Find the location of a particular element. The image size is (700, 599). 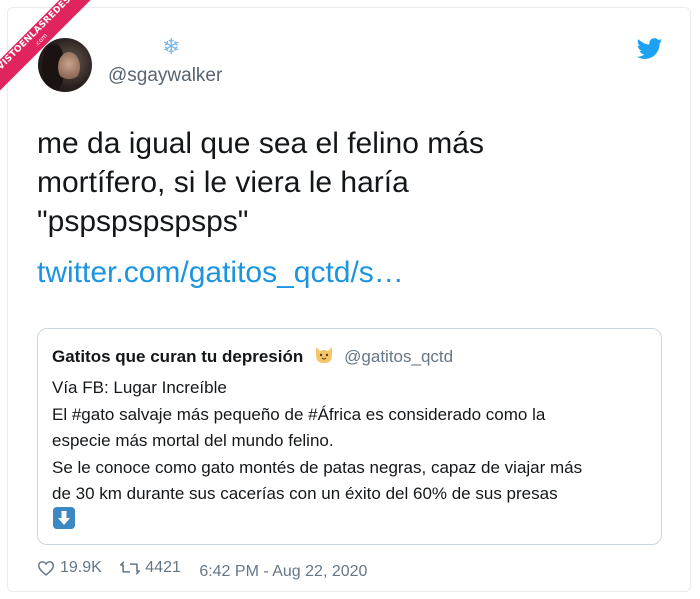

quoted-author-handle: @gatitos_qctd is located at coordinates (399, 356).